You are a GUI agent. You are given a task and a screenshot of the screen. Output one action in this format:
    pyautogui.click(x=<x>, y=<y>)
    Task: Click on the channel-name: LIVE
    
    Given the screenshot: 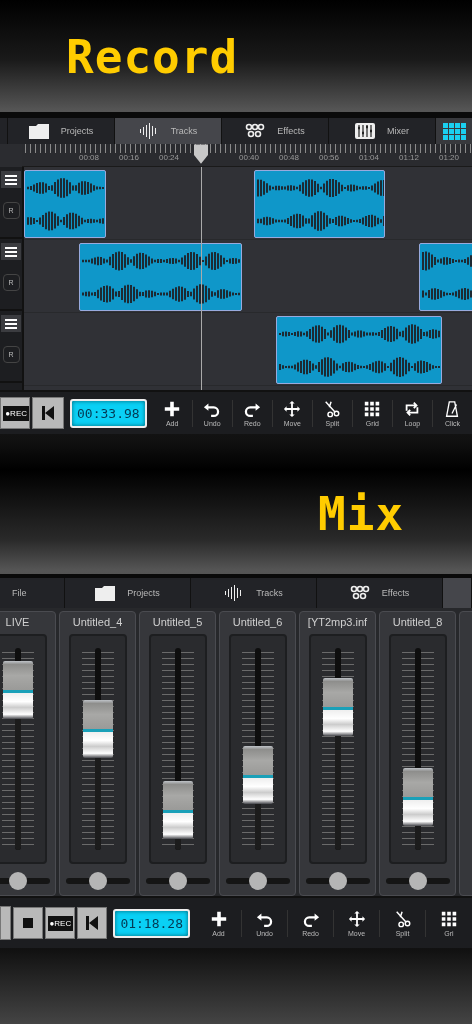 What is the action you would take?
    pyautogui.click(x=17, y=622)
    